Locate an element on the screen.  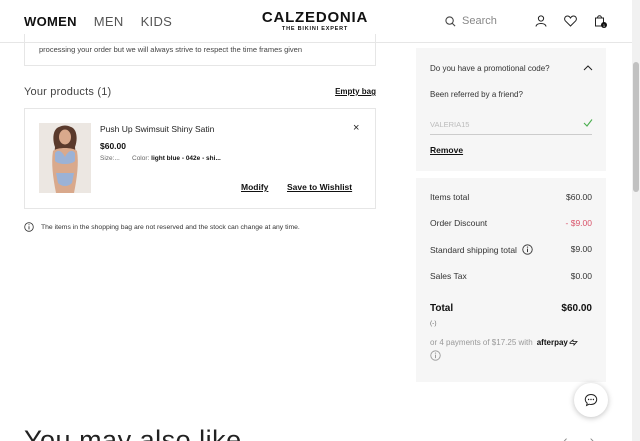
total-row: Total $60.00 is located at coordinates (511, 308).